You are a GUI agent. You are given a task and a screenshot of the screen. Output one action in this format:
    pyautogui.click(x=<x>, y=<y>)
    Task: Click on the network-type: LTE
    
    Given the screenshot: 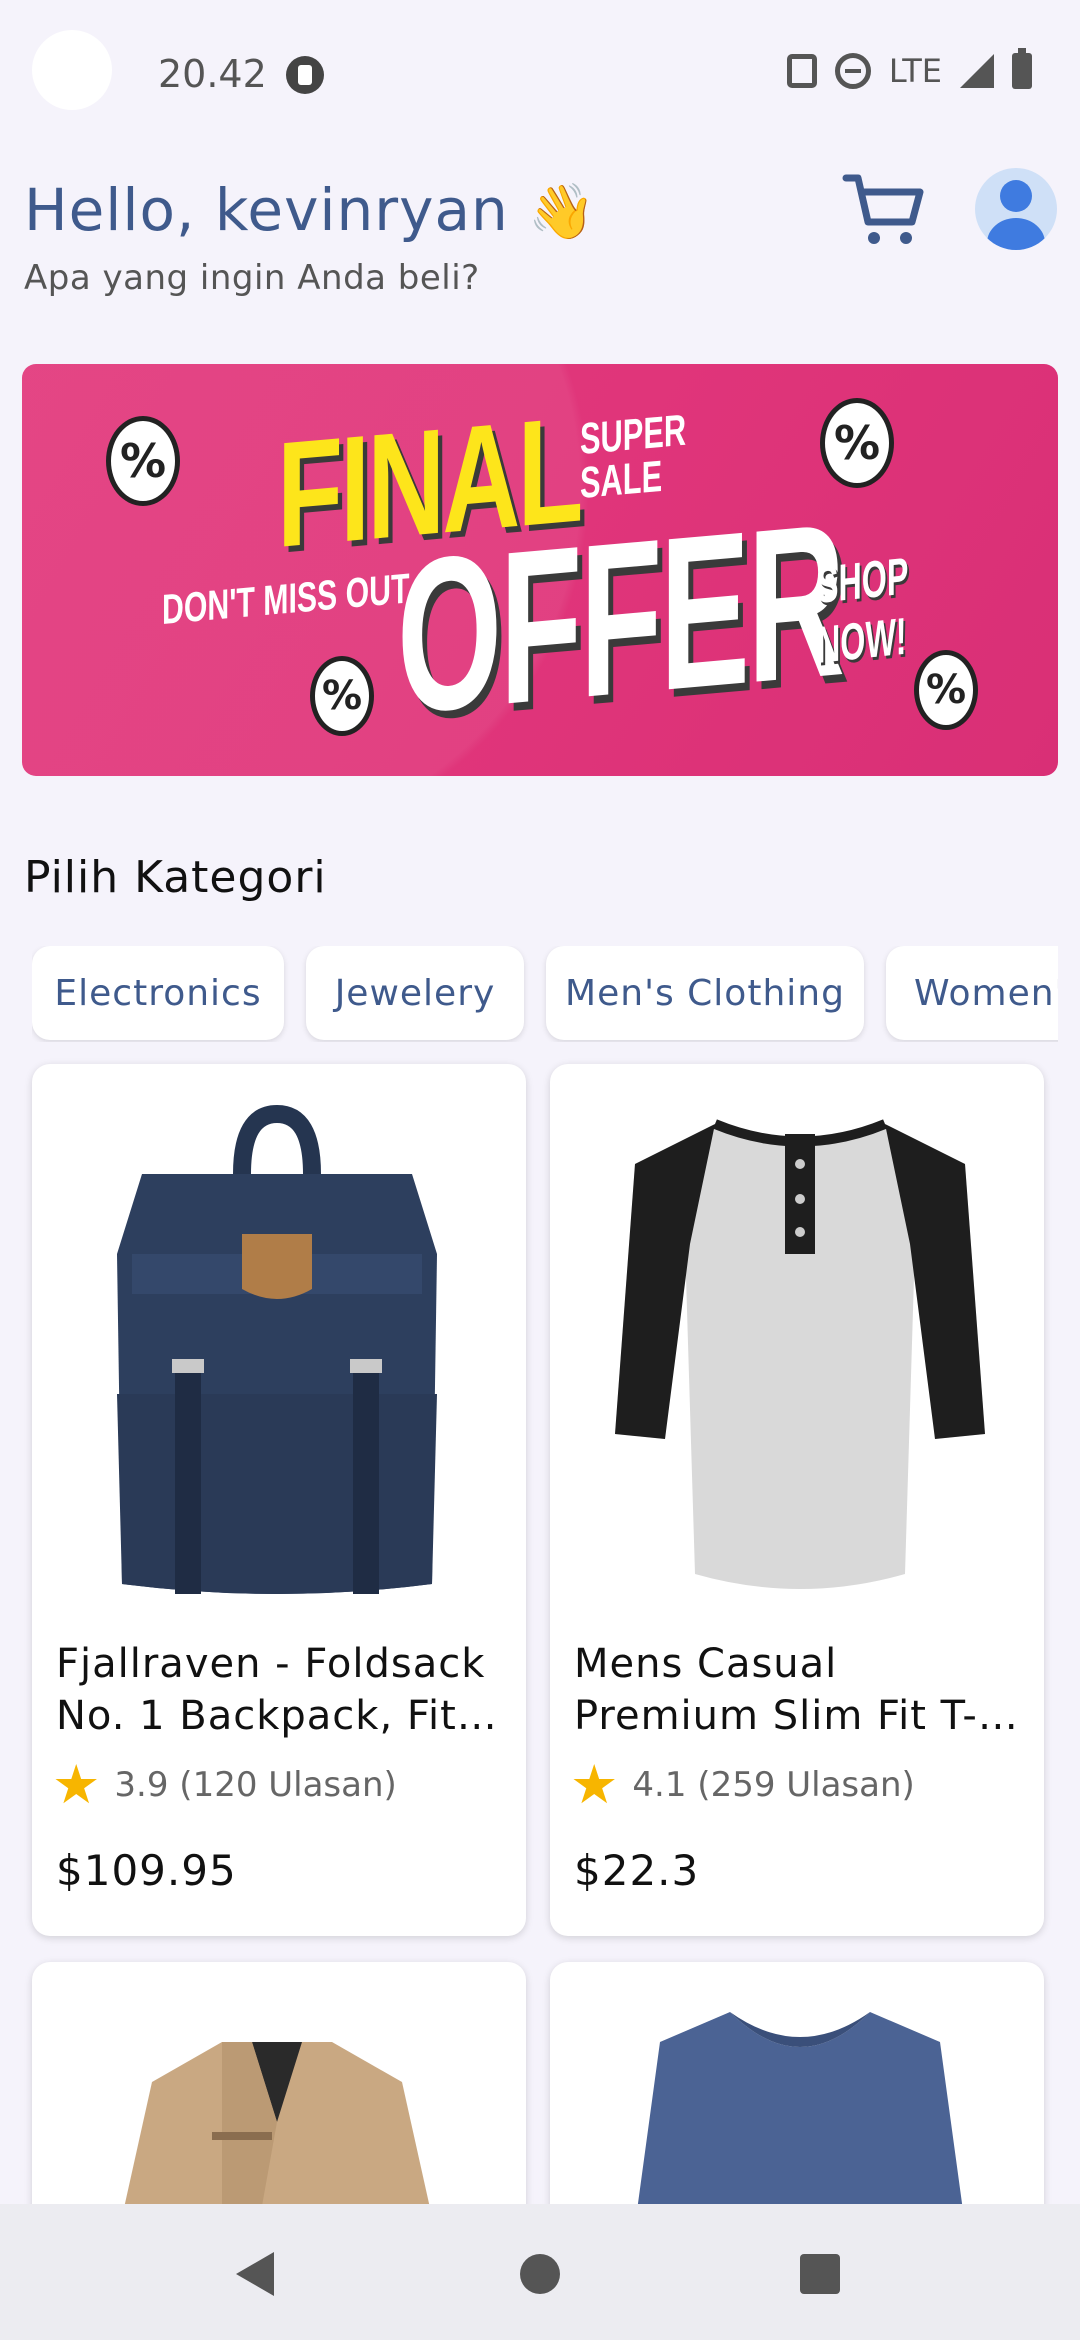 What is the action you would take?
    pyautogui.click(x=915, y=71)
    